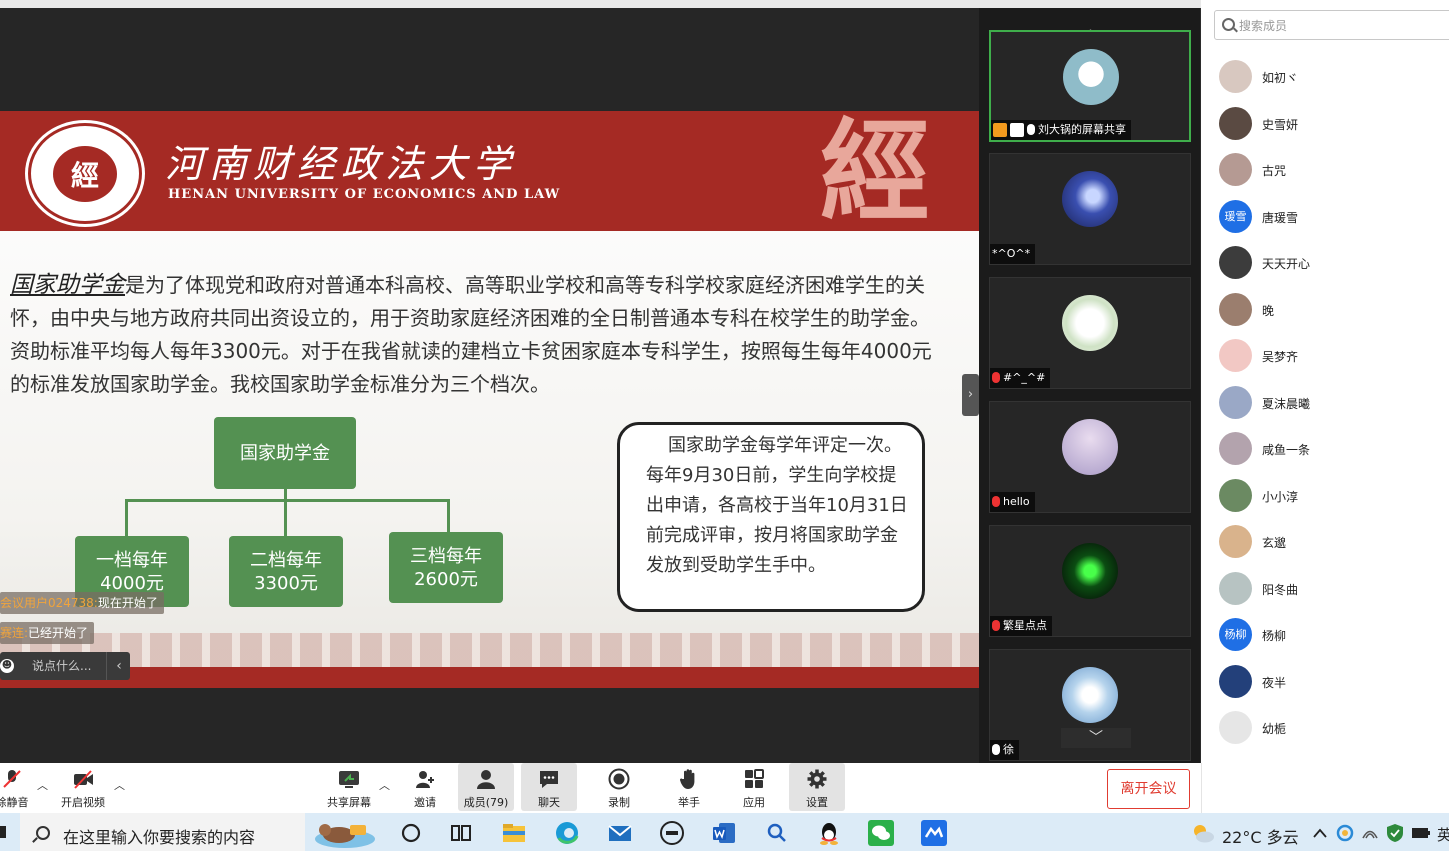 The image size is (1449, 851). Describe the element at coordinates (448, 515) in the screenshot. I see `tree-connector` at that location.